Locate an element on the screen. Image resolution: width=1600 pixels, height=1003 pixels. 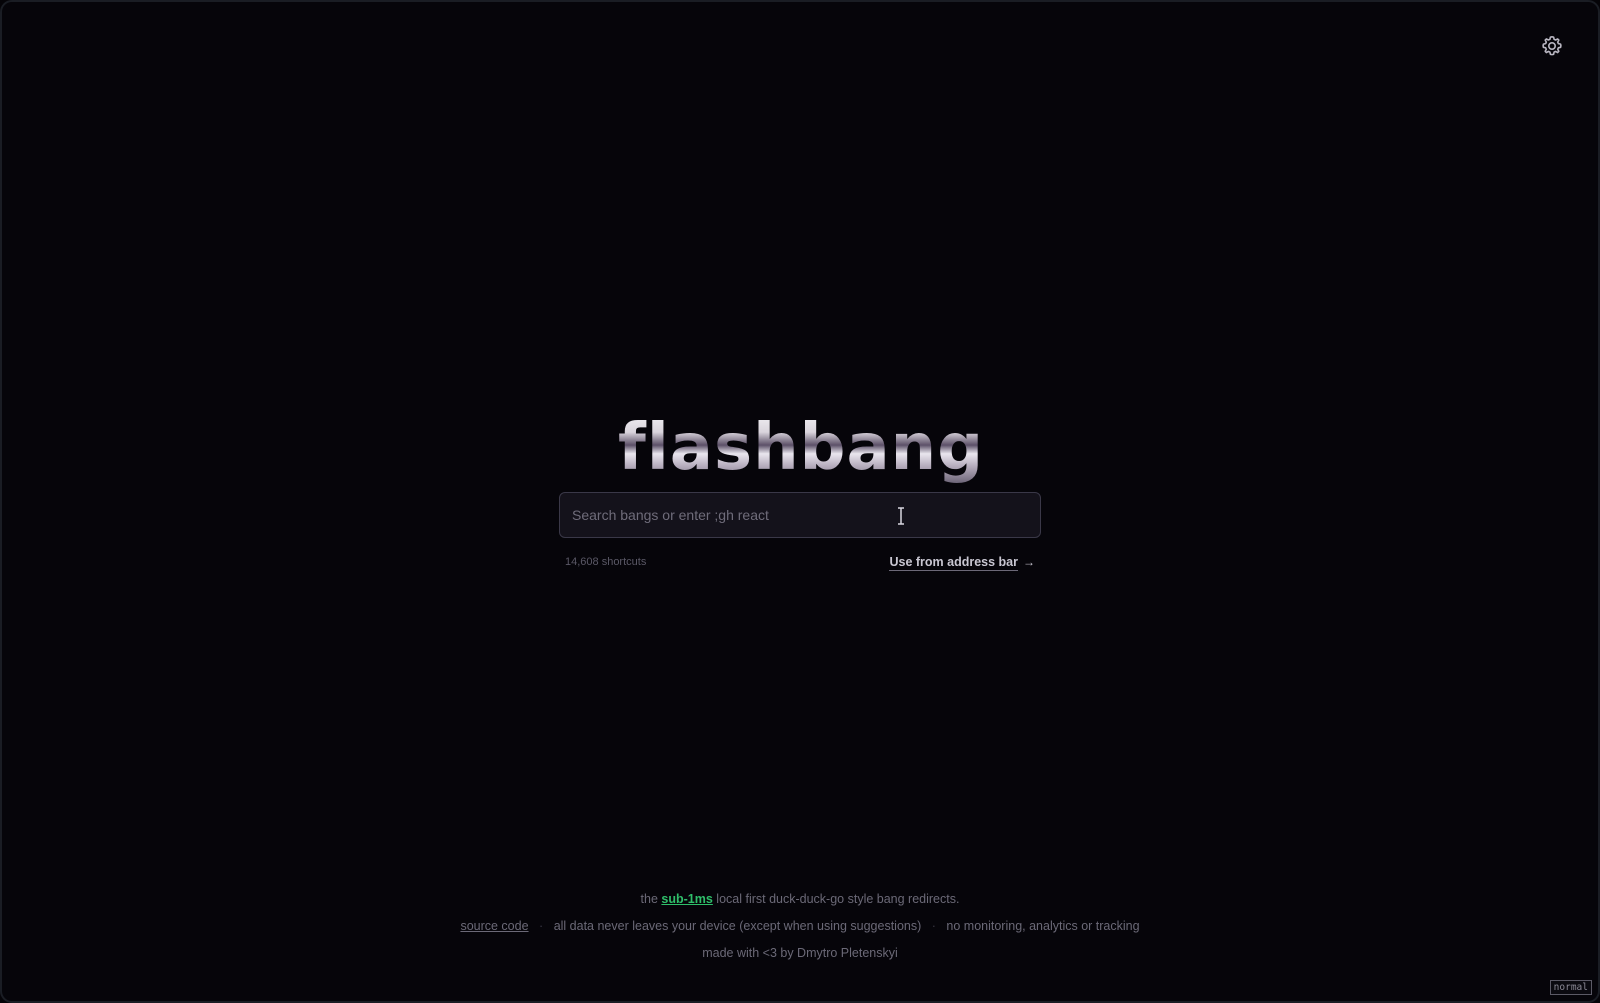
mode-badge: normal is located at coordinates (1570, 987).